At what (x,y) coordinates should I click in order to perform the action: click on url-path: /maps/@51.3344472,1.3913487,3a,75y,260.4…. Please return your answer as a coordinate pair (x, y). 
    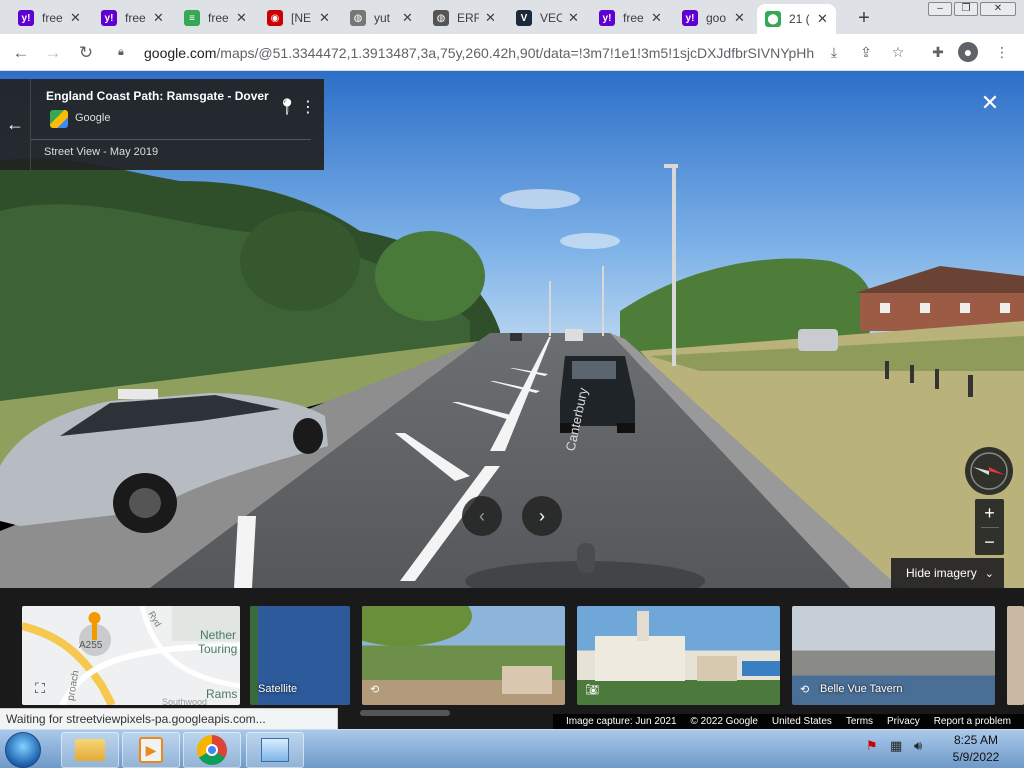
    Looking at the image, I should click on (515, 52).